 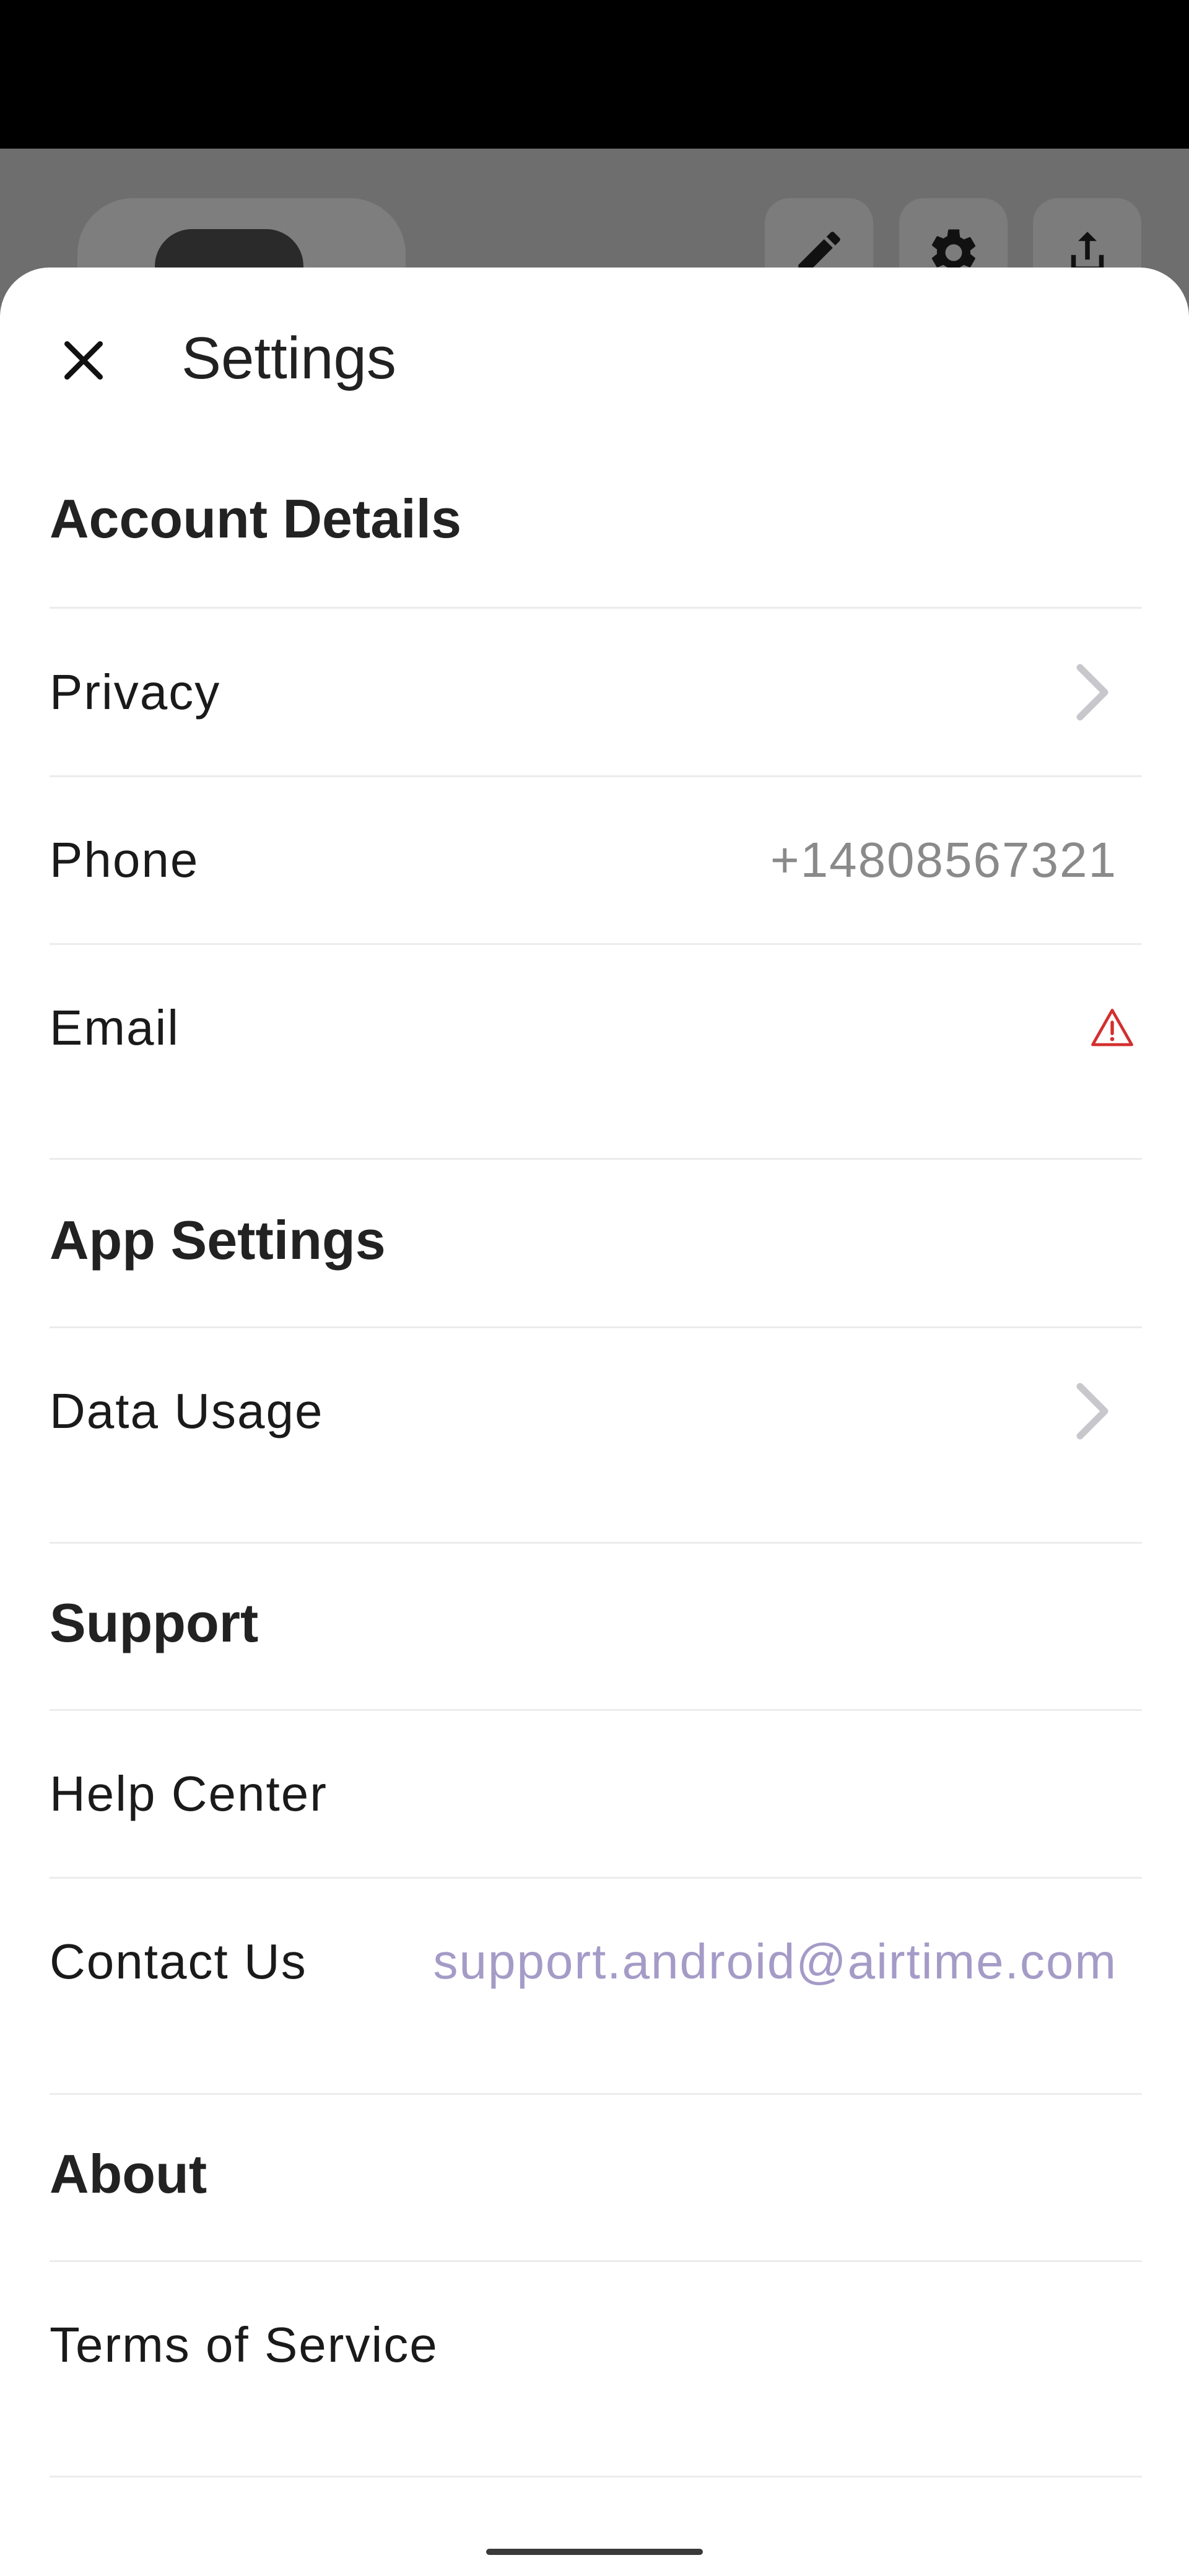 I want to click on data-usage-label: Data Usage, so click(x=187, y=1410).